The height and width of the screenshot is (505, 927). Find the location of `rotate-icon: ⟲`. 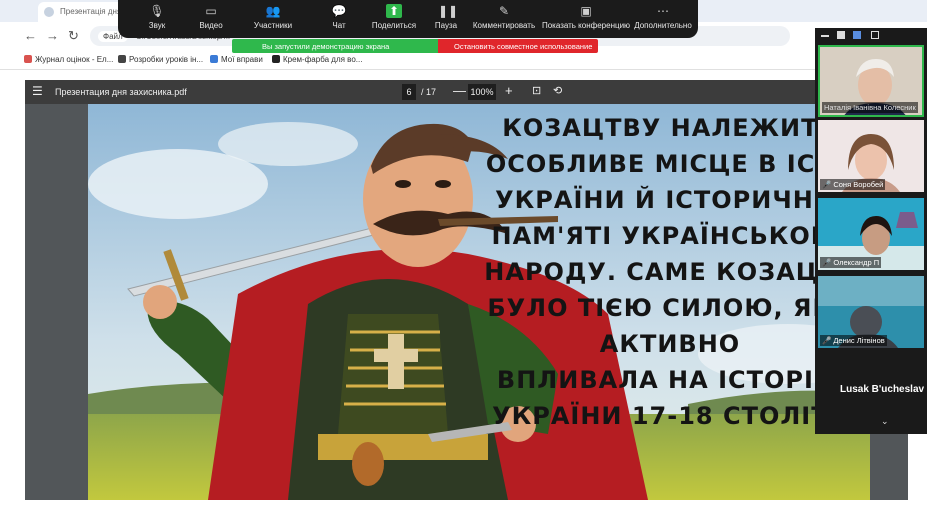

rotate-icon: ⟲ is located at coordinates (557, 90).